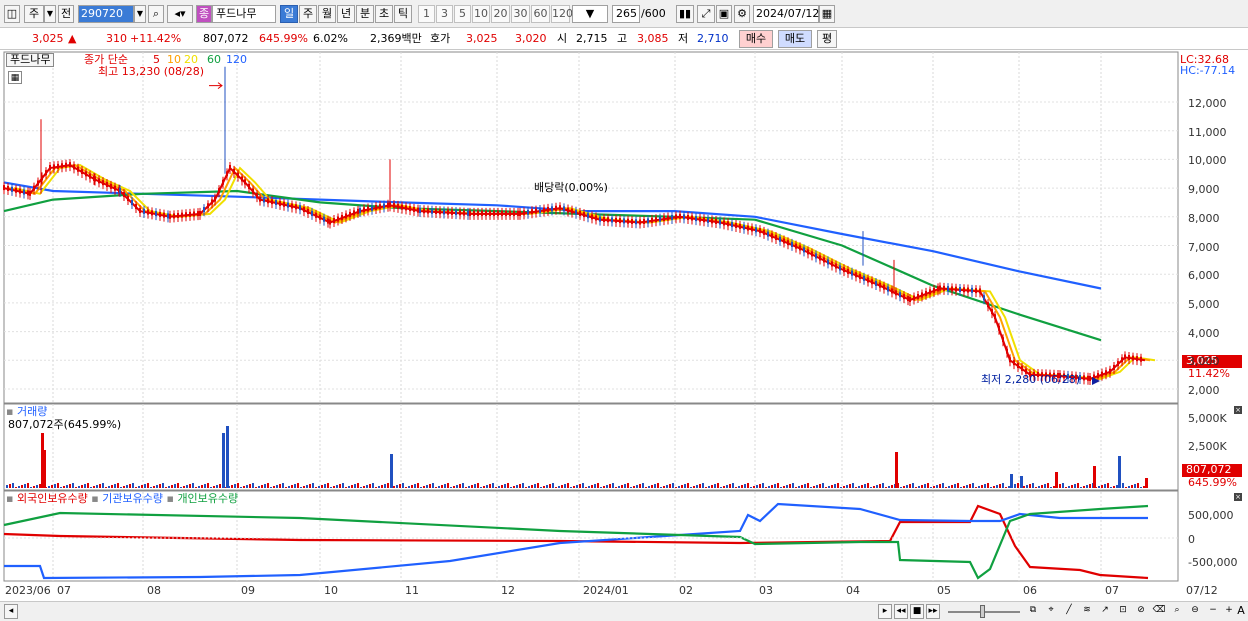 Image resolution: width=1248 pixels, height=621 pixels. Describe the element at coordinates (426, 14) in the screenshot. I see `interval-button-0: 1` at that location.